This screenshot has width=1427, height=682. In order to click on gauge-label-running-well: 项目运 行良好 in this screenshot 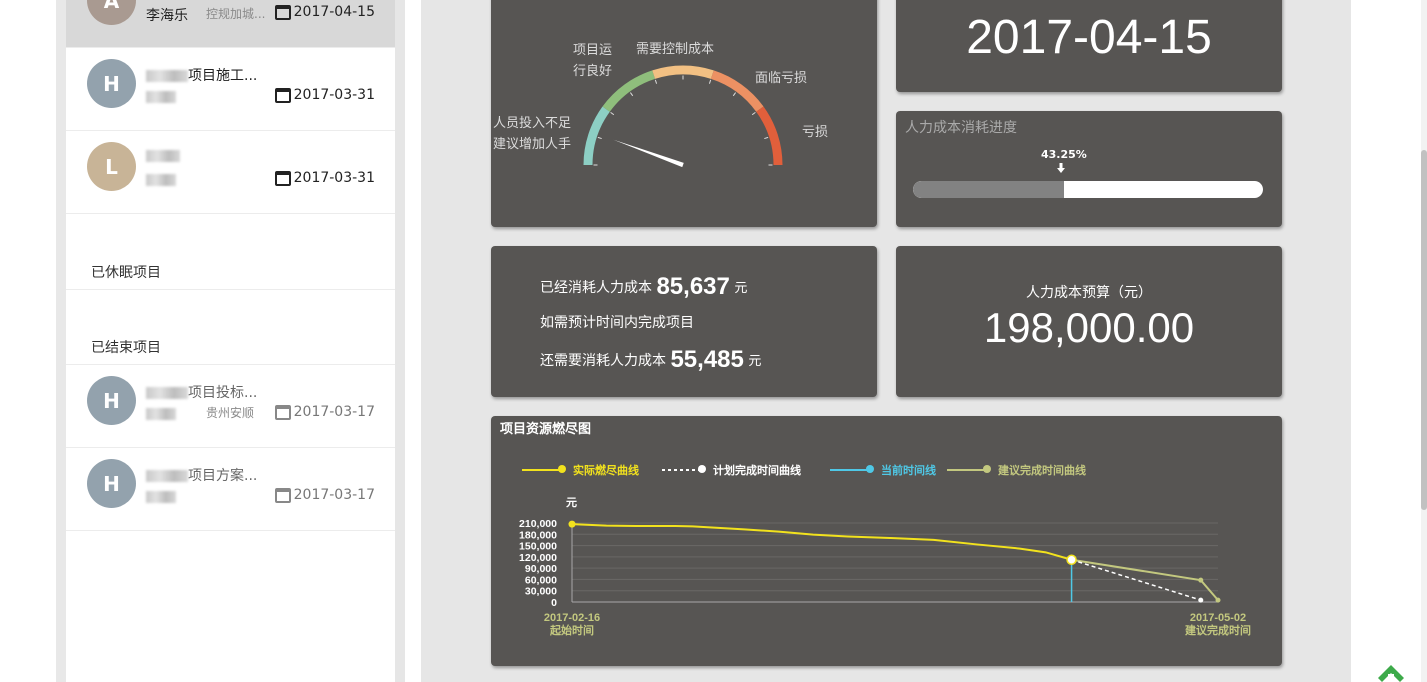, I will do `click(593, 61)`.